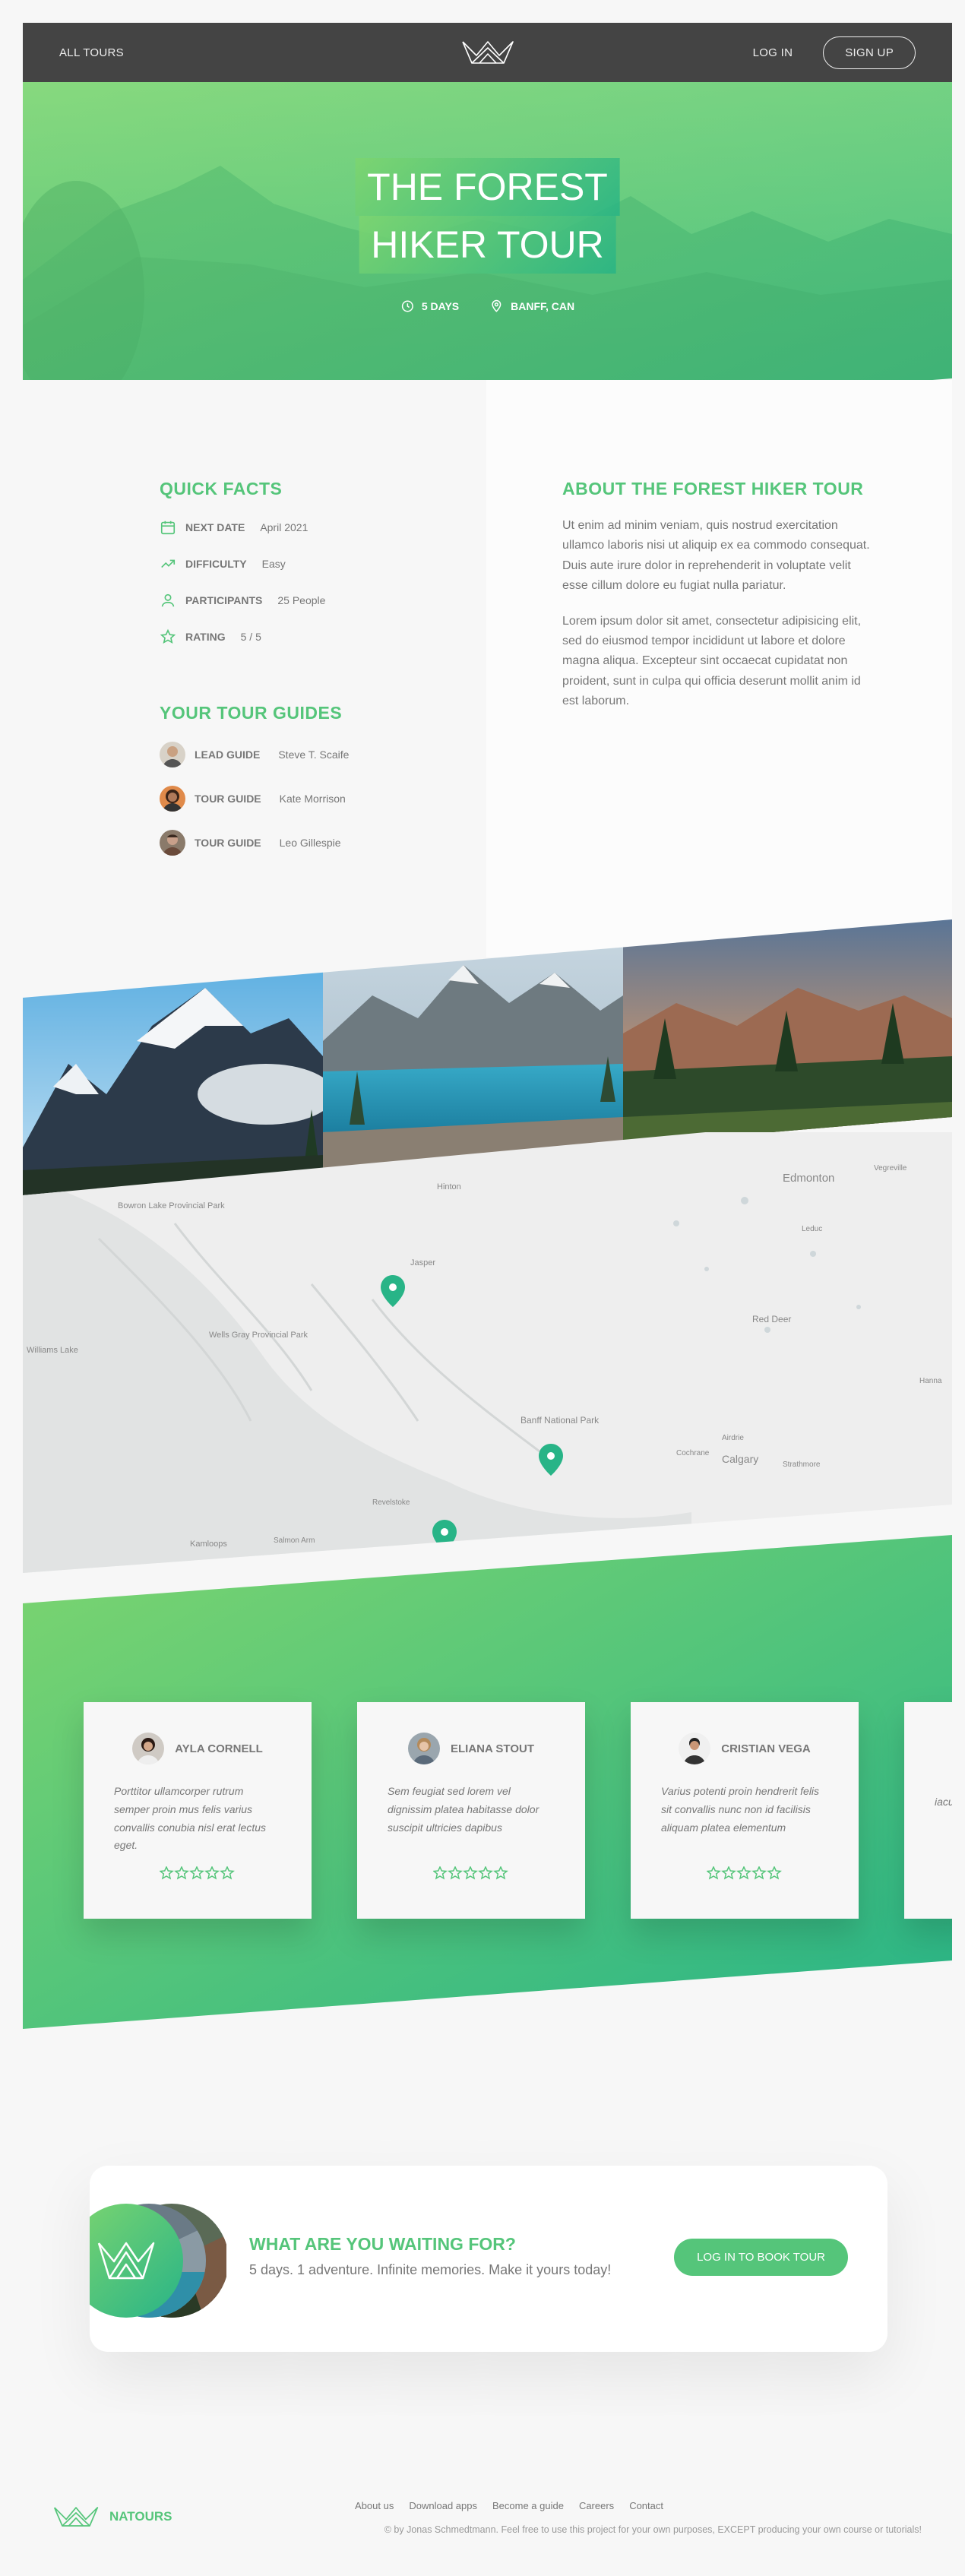 This screenshot has width=965, height=2576. I want to click on reviewer-name: Eliana Stout, so click(492, 1748).